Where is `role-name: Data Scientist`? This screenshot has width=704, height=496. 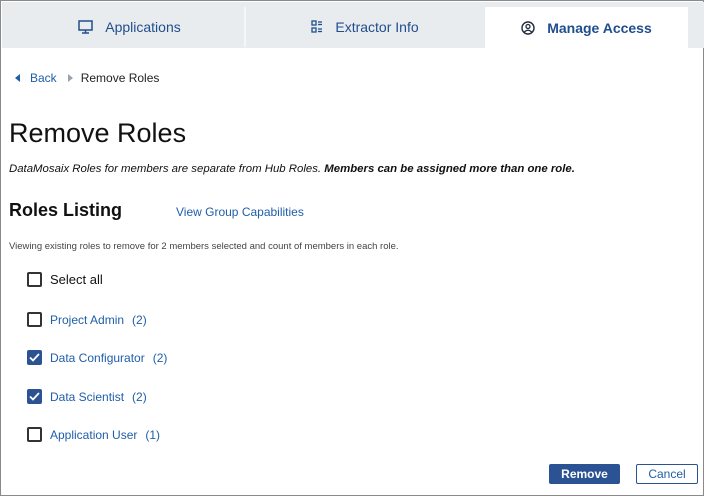 role-name: Data Scientist is located at coordinates (87, 396).